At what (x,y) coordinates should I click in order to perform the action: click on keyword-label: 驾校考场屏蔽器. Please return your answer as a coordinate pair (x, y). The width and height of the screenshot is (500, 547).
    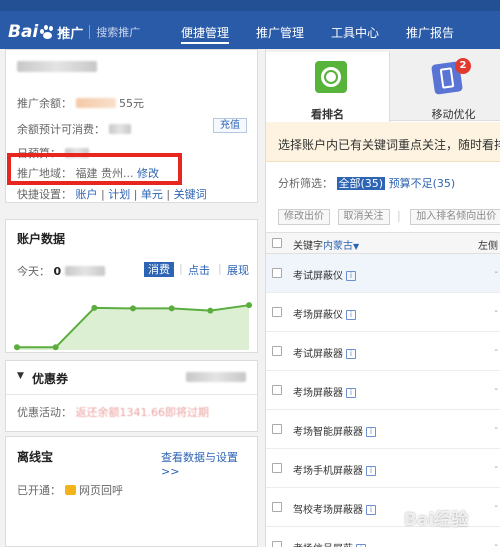
    Looking at the image, I should click on (328, 510).